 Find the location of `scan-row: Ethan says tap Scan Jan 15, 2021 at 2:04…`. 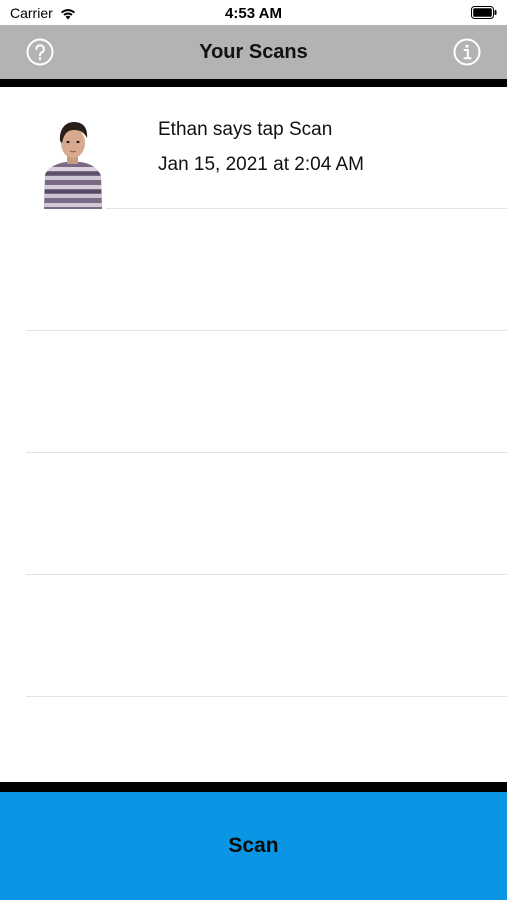

scan-row: Ethan says tap Scan Jan 15, 2021 at 2:04… is located at coordinates (253, 148).